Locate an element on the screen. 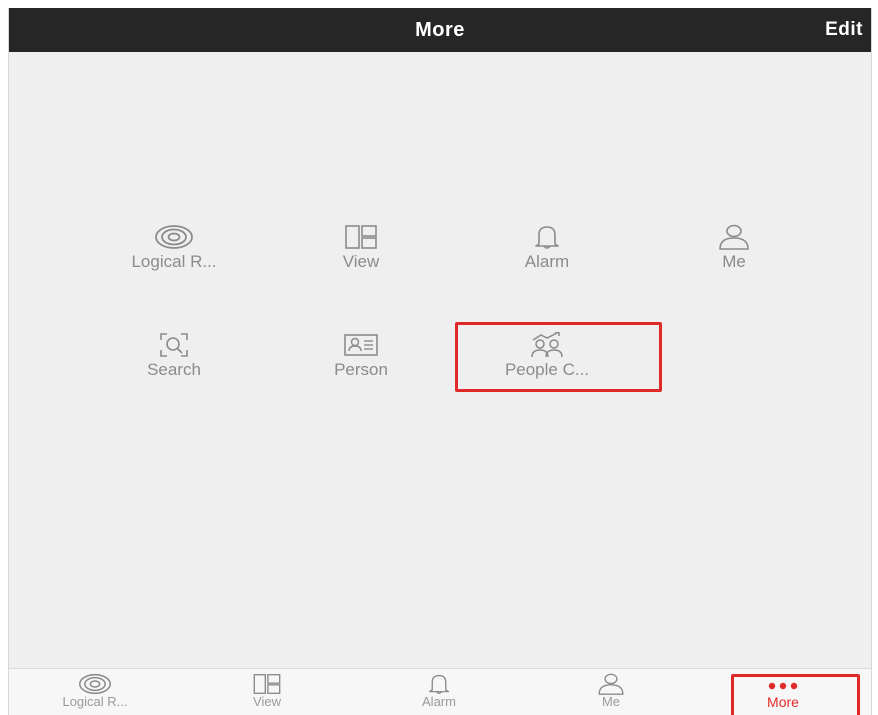 The width and height of the screenshot is (878, 715). tab-label: Alarm is located at coordinates (439, 701).